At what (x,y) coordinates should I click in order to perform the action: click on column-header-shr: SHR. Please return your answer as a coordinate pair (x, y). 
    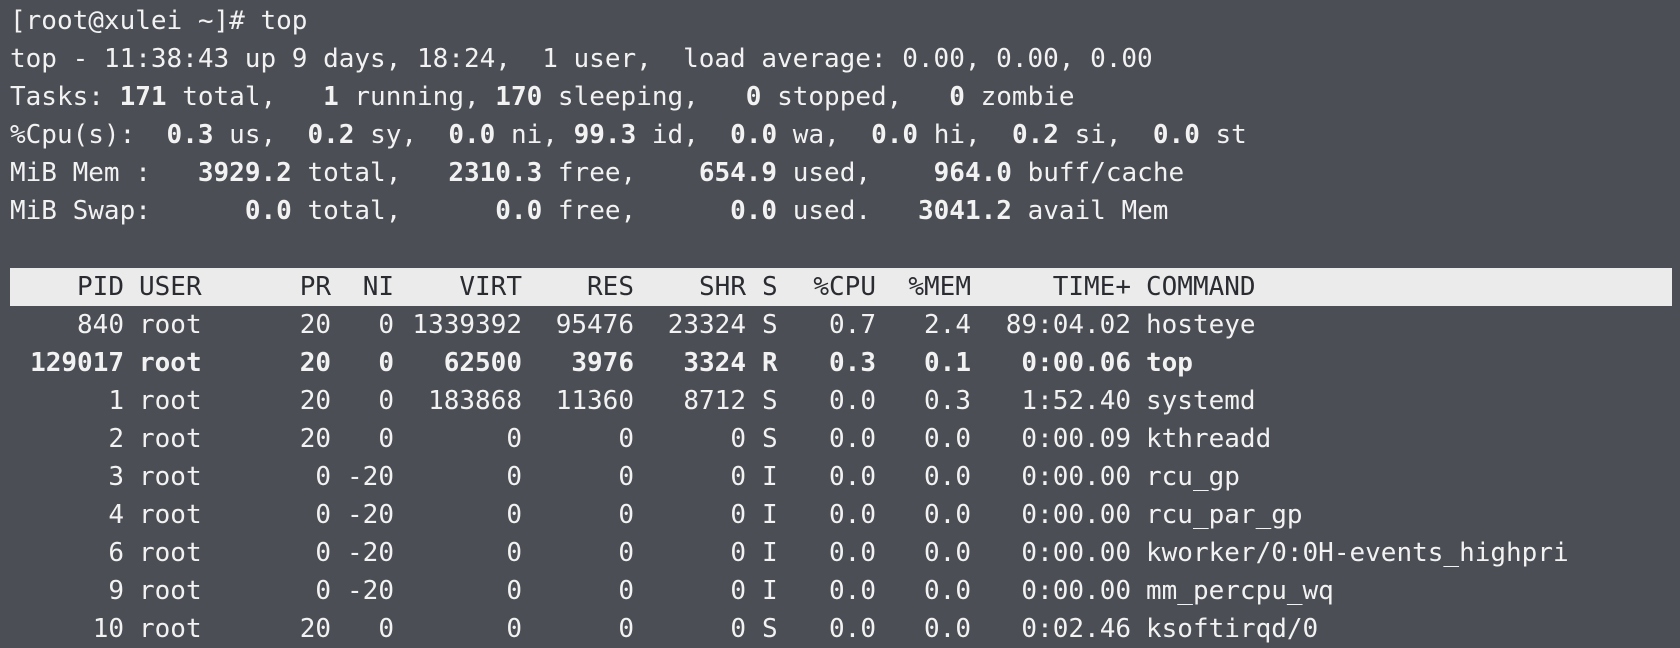
    Looking at the image, I should click on (722, 287).